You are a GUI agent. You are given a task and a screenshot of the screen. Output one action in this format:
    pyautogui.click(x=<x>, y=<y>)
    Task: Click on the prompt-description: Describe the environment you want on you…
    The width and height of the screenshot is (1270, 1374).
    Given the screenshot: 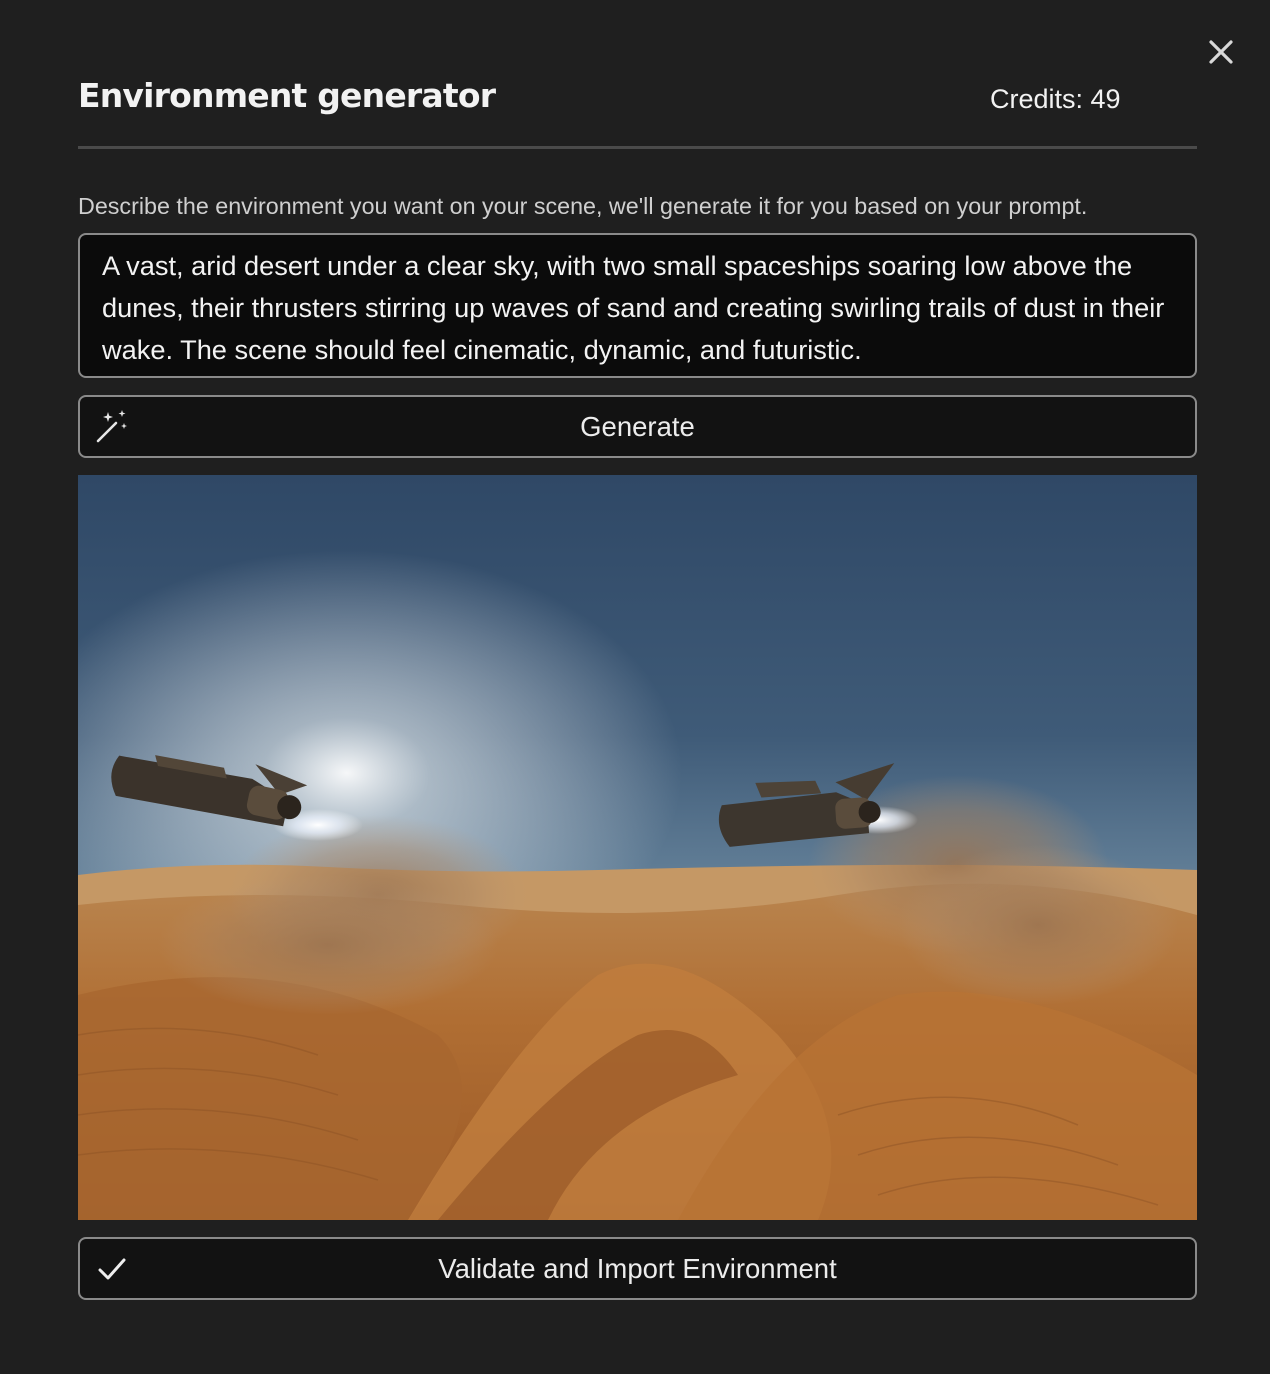 What is the action you would take?
    pyautogui.click(x=583, y=206)
    